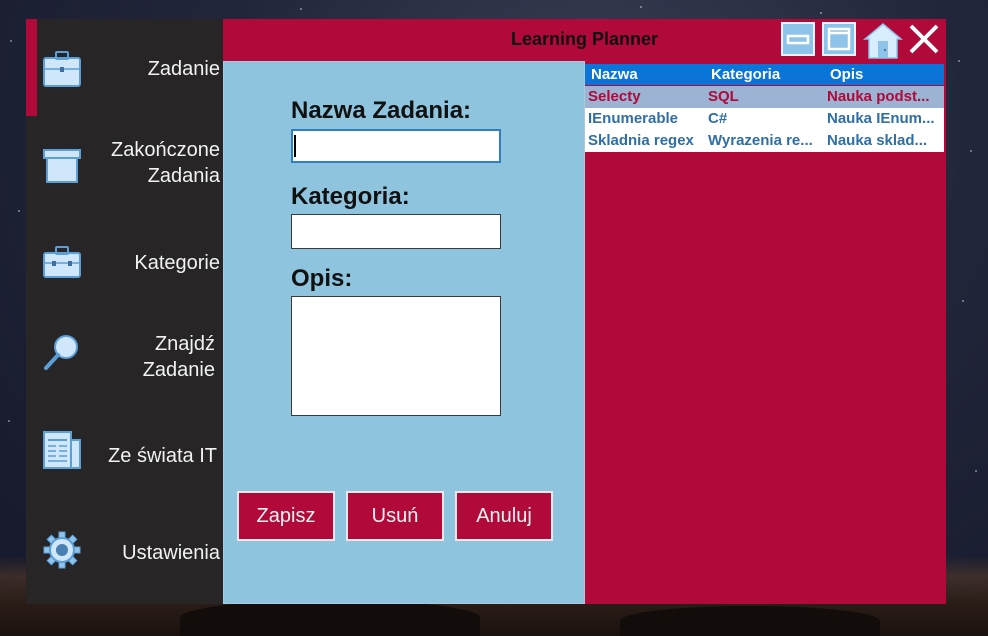  Describe the element at coordinates (723, 96) in the screenshot. I see `task-category-cell: SQL` at that location.